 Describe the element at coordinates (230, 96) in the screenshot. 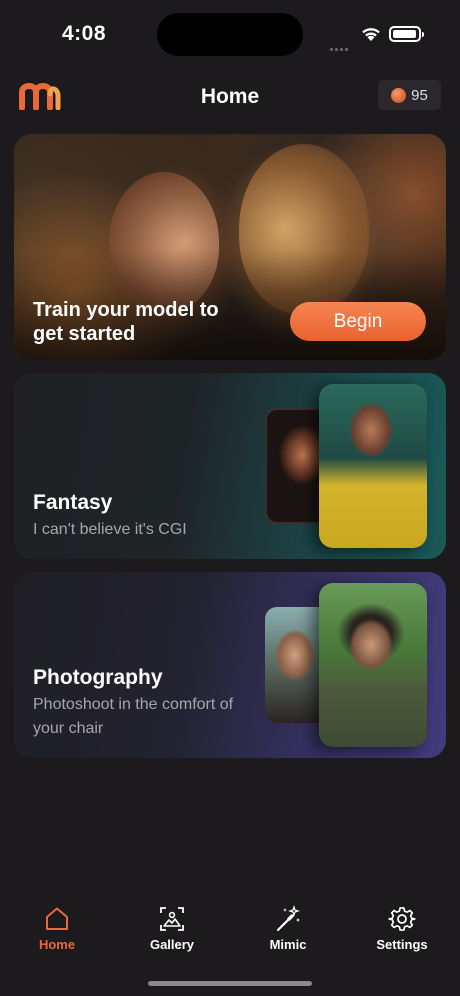

I see `app-header: Home 95` at that location.